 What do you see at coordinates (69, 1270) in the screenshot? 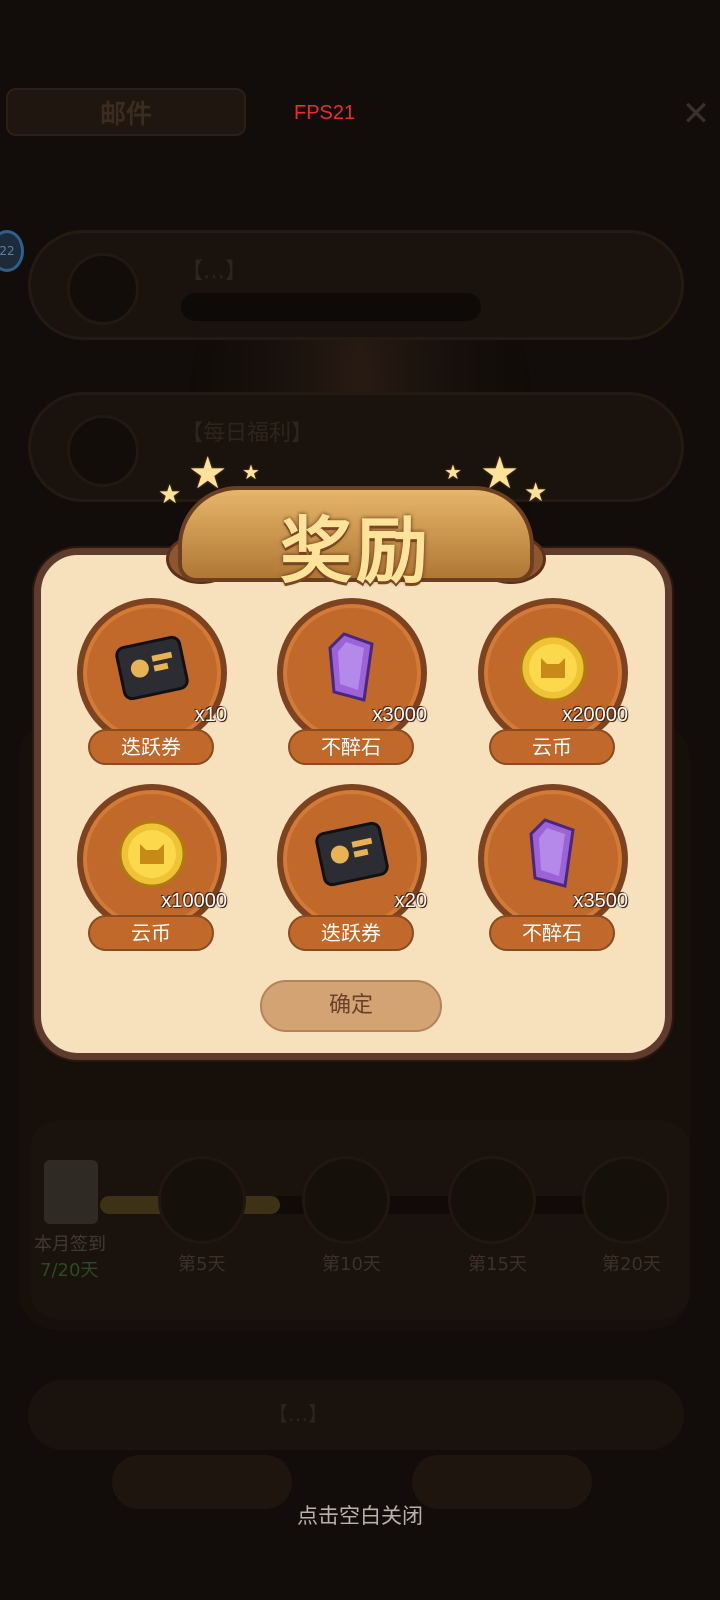
I see `signin-count: 7/20天` at bounding box center [69, 1270].